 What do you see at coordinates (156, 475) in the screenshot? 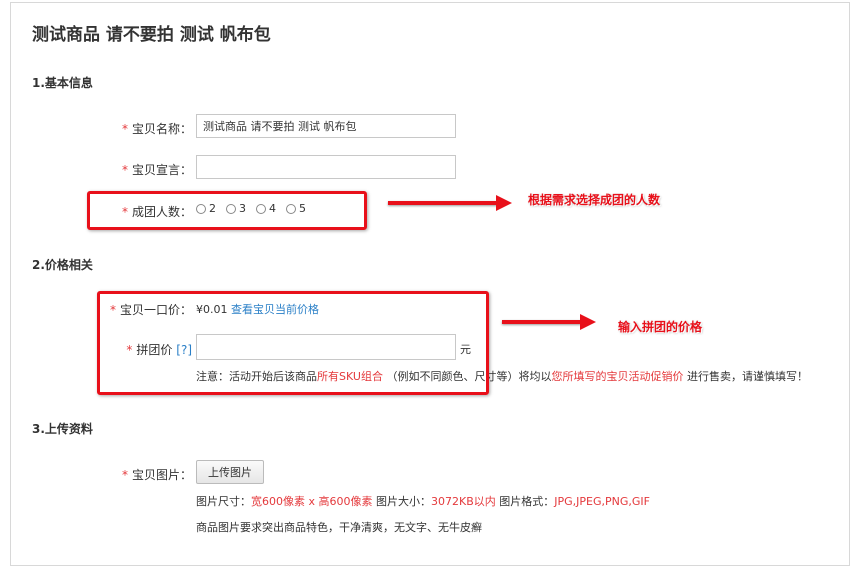
I see `product-image-label: * 宝贝图片：` at bounding box center [156, 475].